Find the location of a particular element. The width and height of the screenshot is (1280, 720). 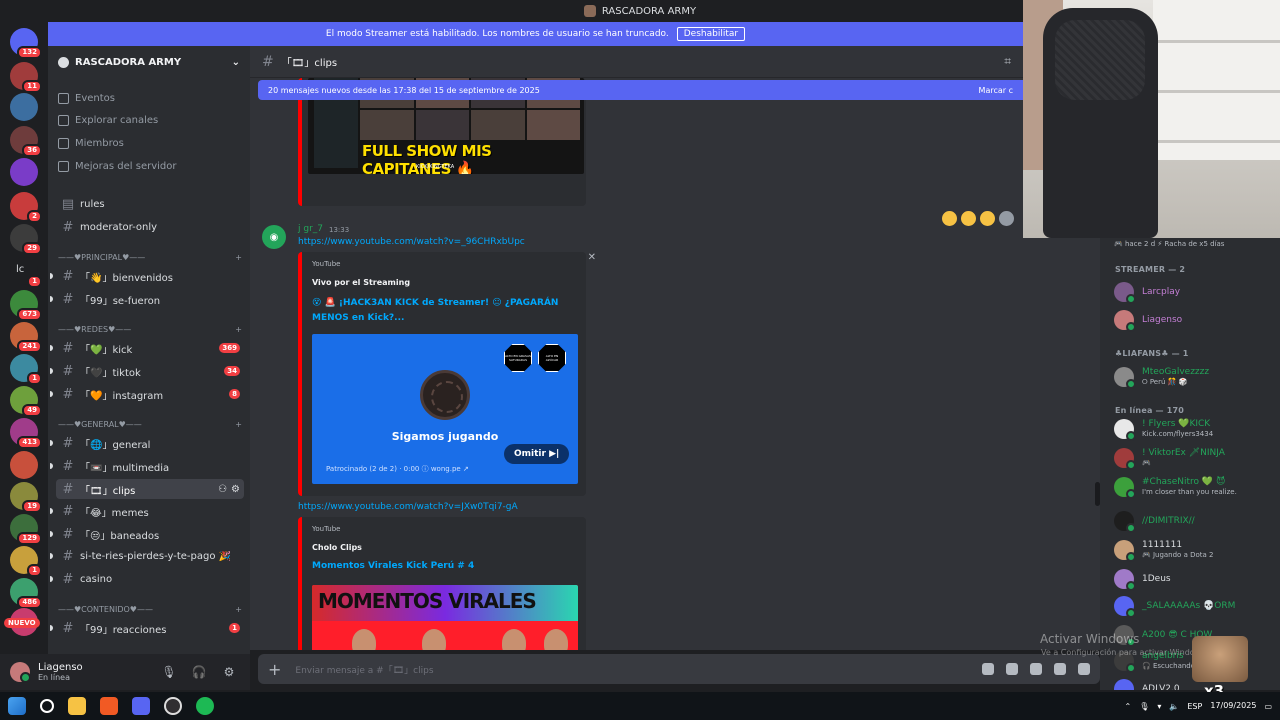

server-icon-0: 132 is located at coordinates (26, 43).